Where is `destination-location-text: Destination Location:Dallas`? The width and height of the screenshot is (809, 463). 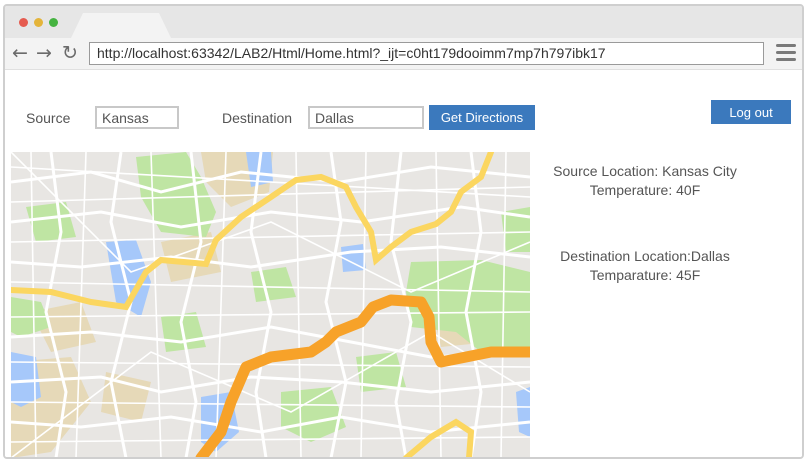 destination-location-text: Destination Location:Dallas is located at coordinates (645, 256).